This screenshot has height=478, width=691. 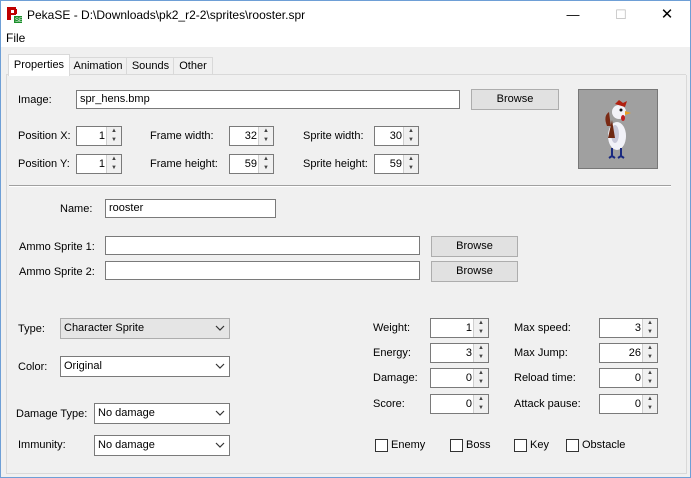 What do you see at coordinates (15, 38) in the screenshot?
I see `menu-file: File` at bounding box center [15, 38].